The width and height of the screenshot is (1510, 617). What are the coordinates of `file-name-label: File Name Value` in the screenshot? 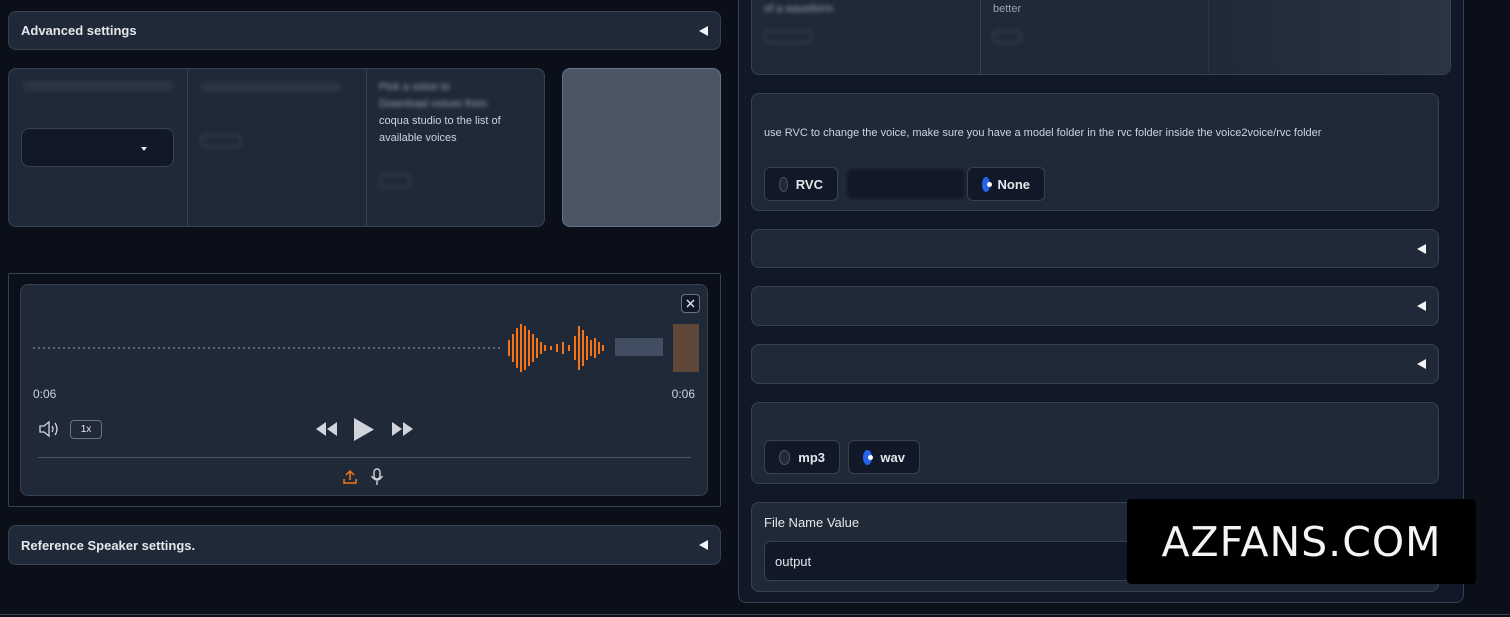 It's located at (812, 522).